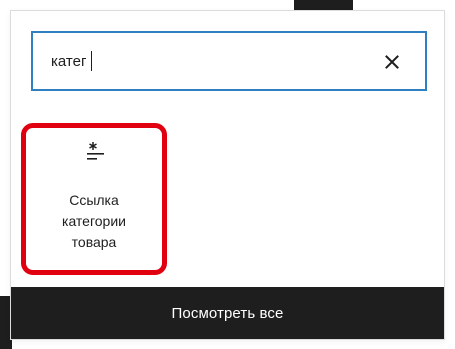  I want to click on browse-all-button: Посмотреть все, so click(227, 313).